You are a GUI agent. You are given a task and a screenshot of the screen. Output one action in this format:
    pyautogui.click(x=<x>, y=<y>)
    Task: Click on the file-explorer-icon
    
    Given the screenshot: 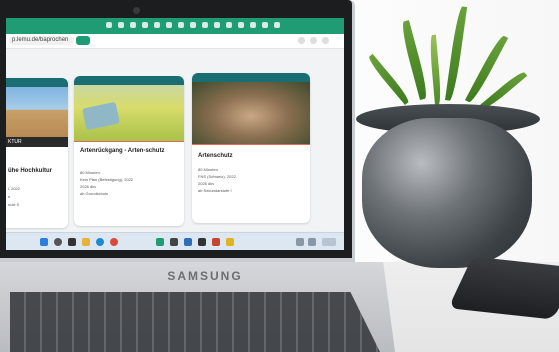 What is the action you would take?
    pyautogui.click(x=86, y=242)
    